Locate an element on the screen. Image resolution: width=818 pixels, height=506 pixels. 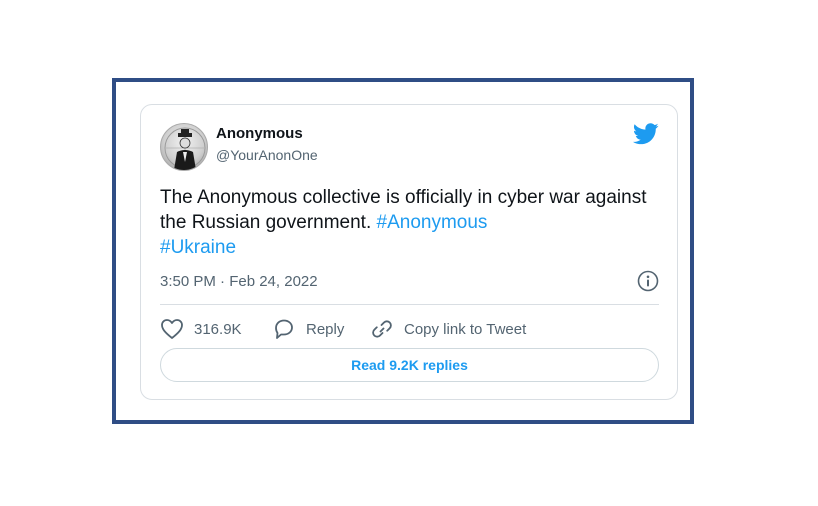
avatar is located at coordinates (184, 147).